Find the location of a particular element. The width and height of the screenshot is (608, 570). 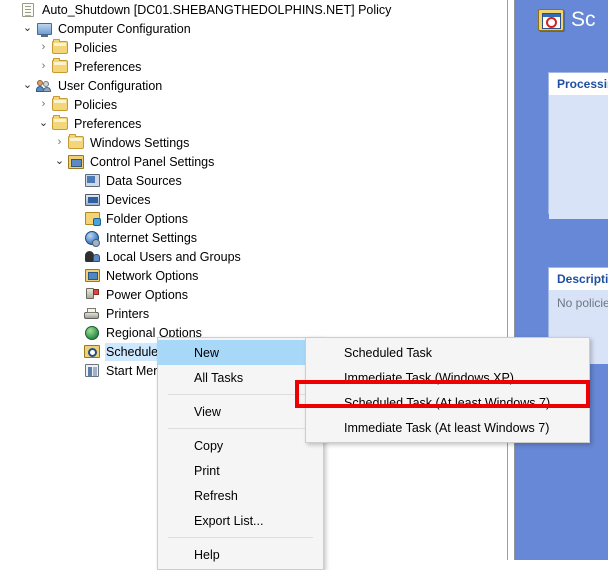

network-options-icon is located at coordinates (92, 276).